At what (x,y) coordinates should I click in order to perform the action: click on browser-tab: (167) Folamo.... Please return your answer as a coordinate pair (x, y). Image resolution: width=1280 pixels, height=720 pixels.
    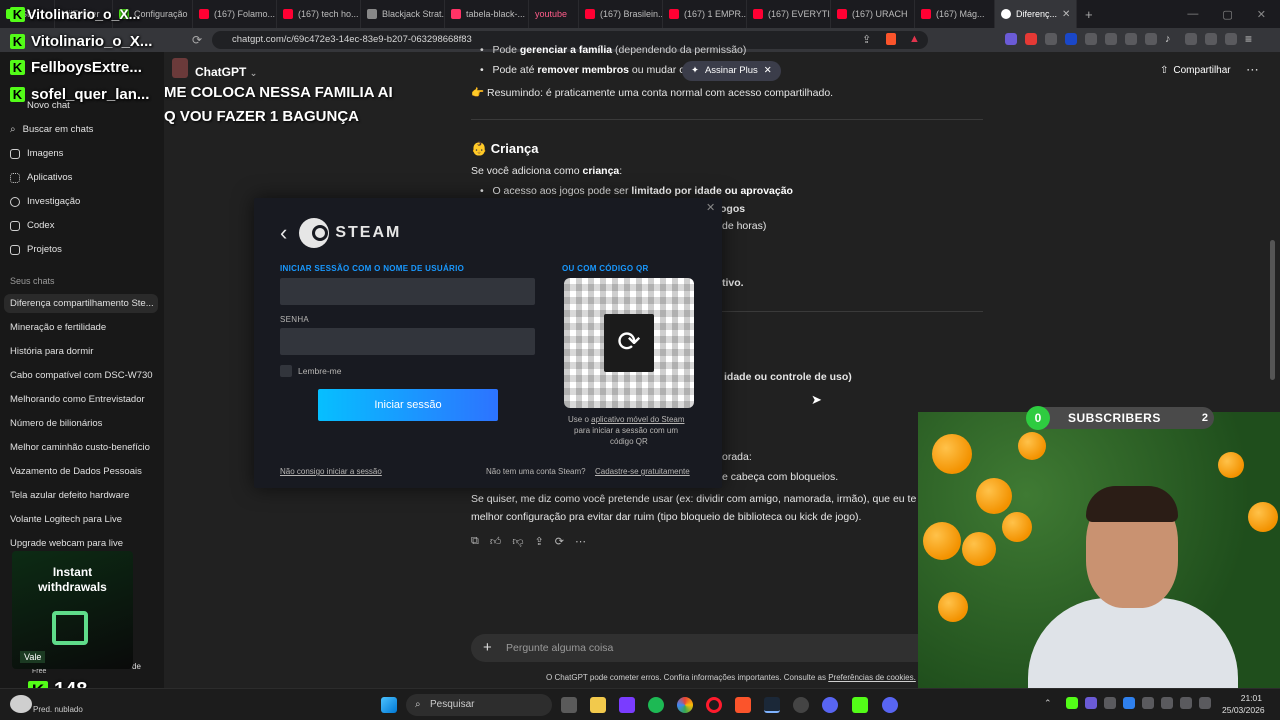
    Looking at the image, I should click on (235, 14).